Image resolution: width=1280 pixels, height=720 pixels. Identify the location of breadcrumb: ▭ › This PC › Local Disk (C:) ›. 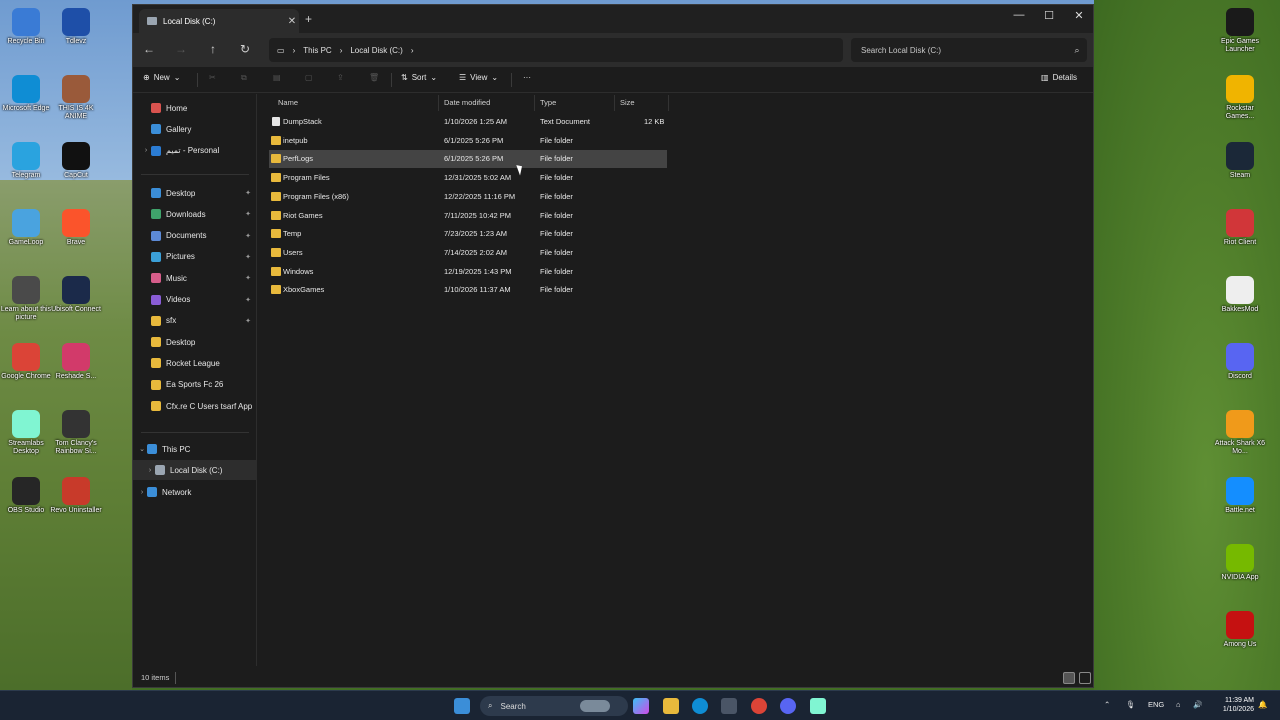
(556, 50).